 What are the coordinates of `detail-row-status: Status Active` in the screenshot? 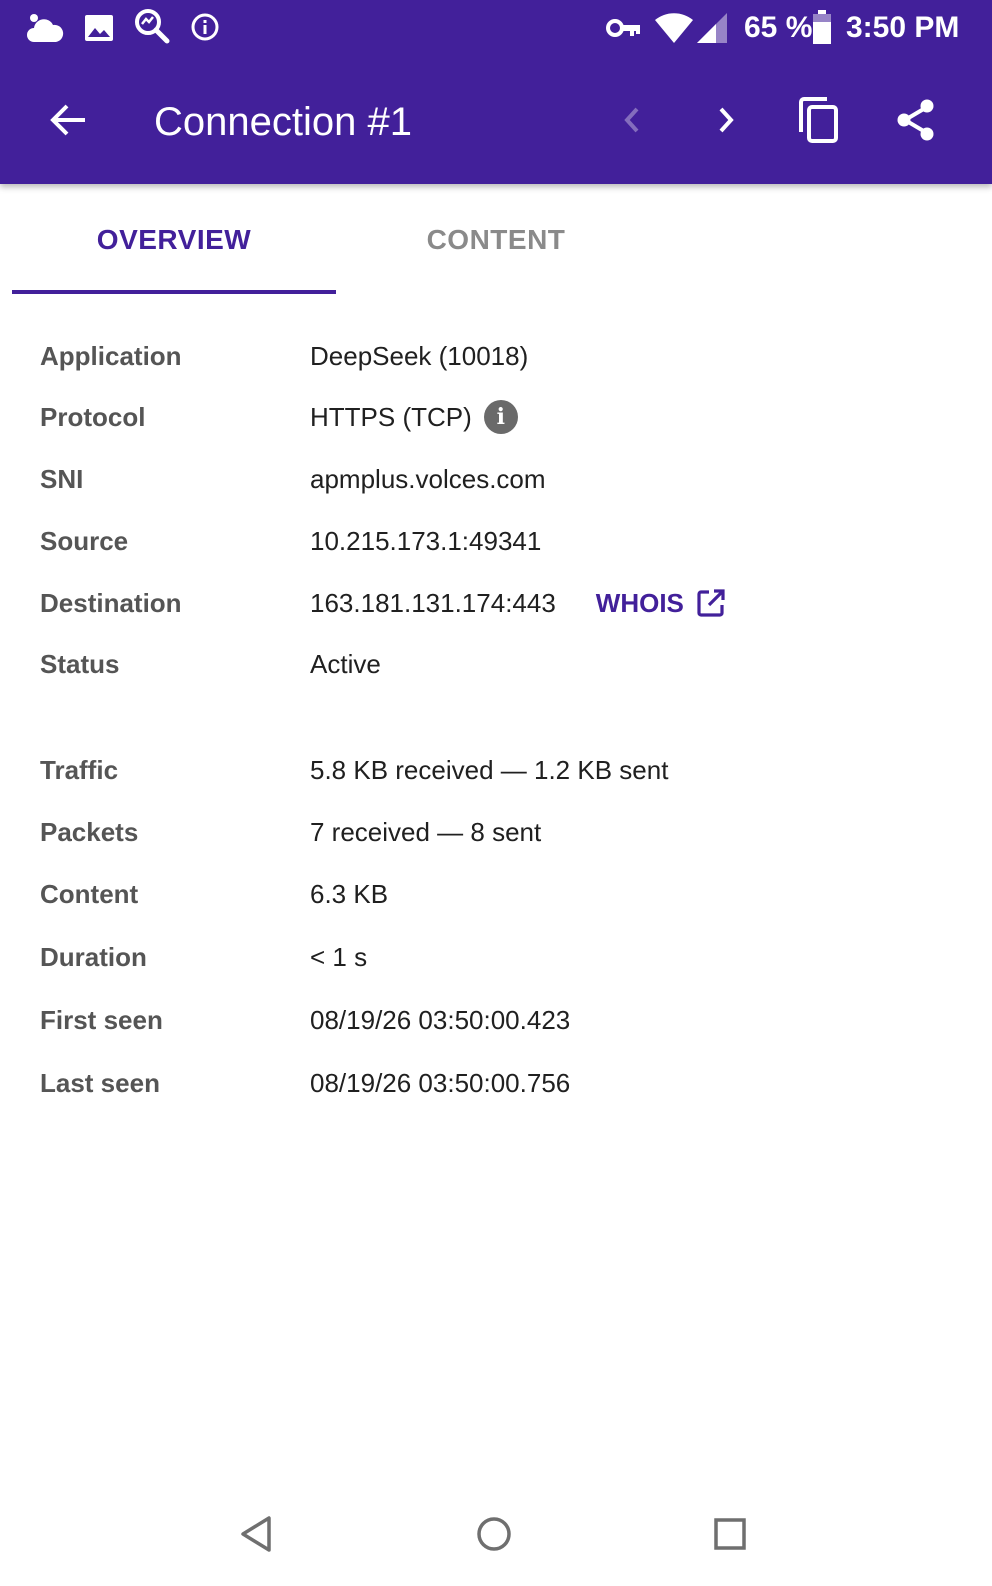 It's located at (496, 664).